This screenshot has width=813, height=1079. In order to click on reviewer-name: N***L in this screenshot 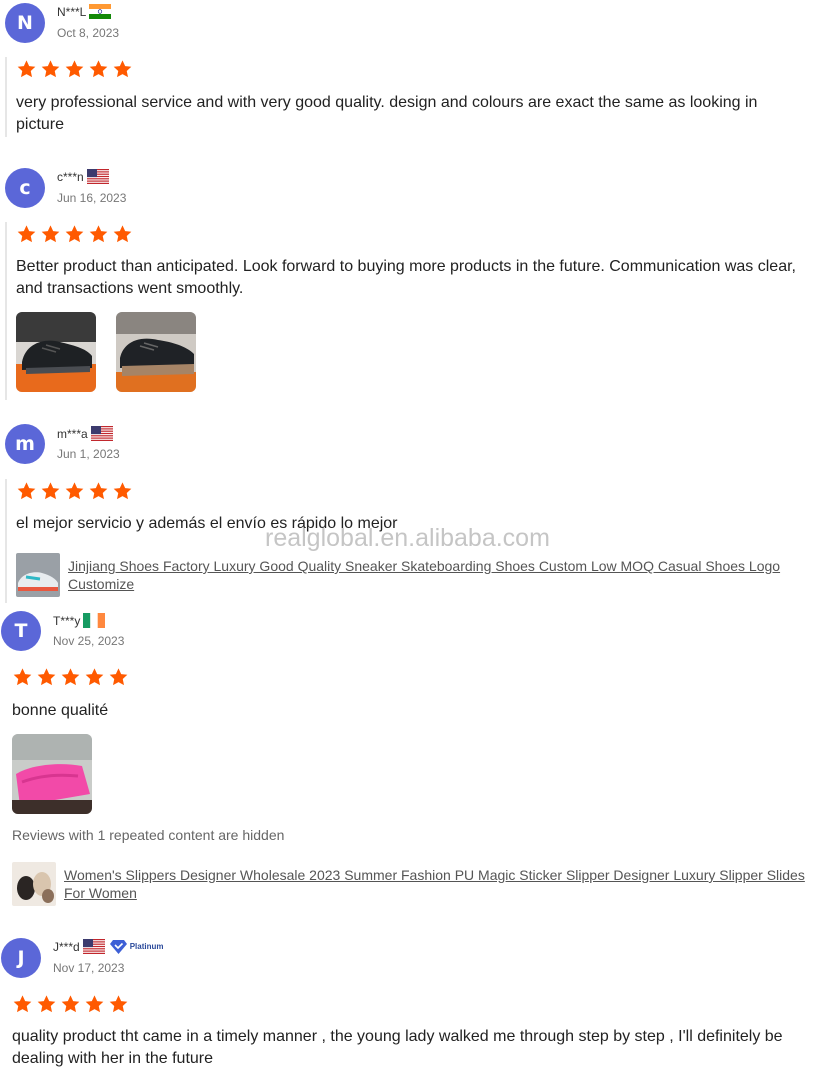, I will do `click(72, 11)`.